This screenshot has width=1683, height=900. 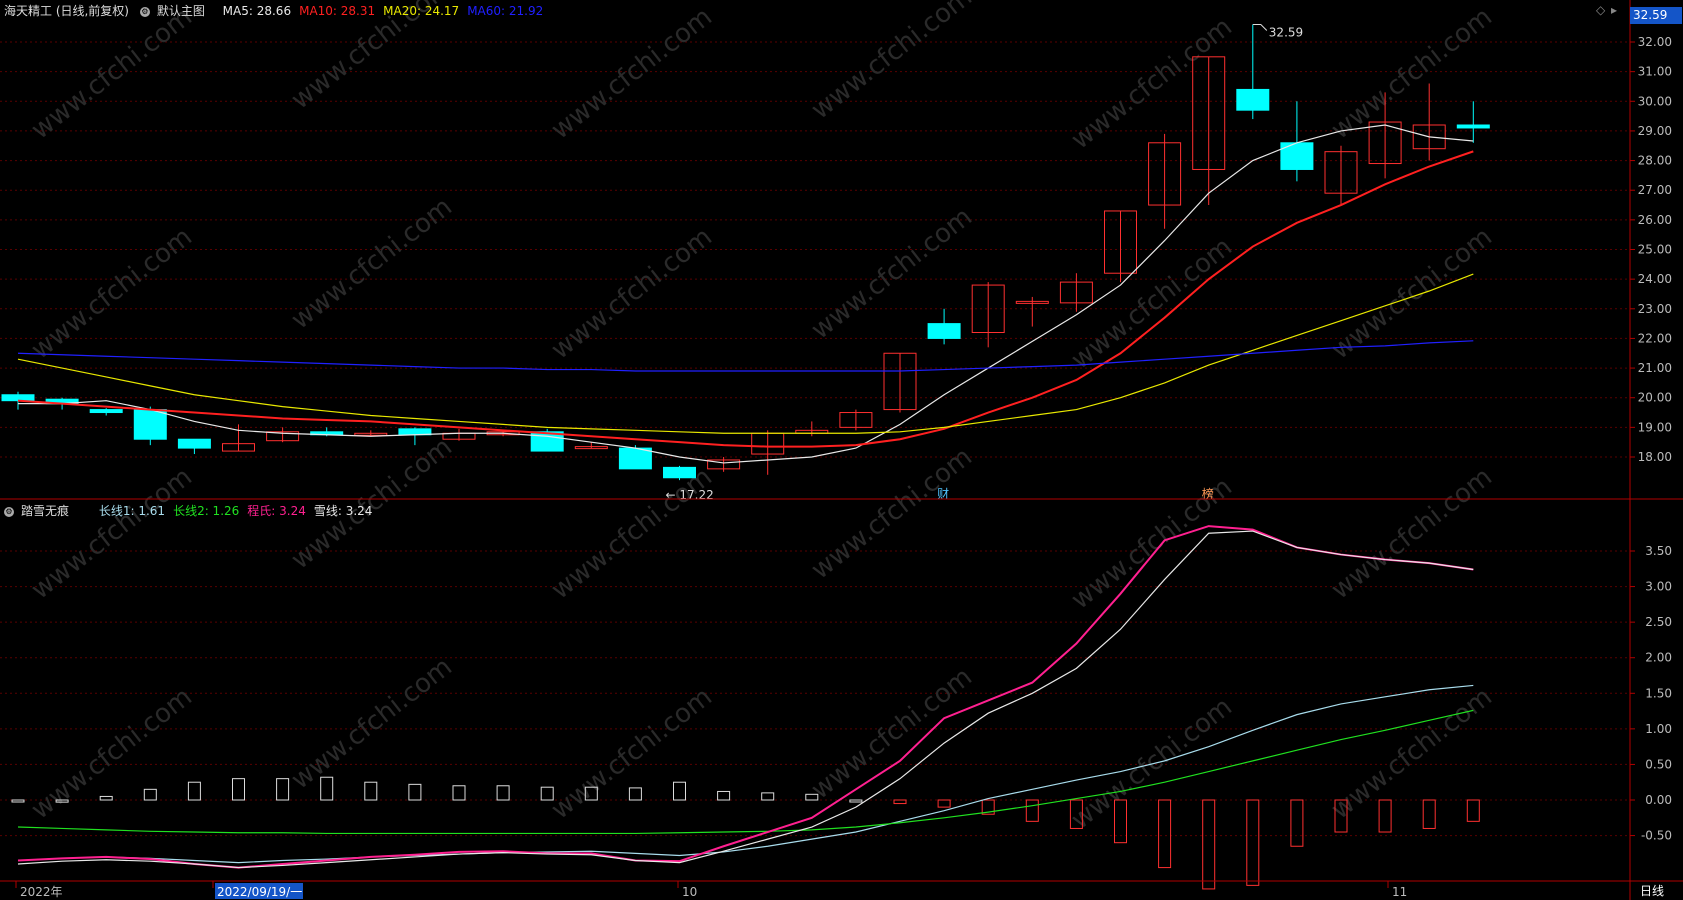 What do you see at coordinates (690, 495) in the screenshot?
I see `low-label: ← 17.22` at bounding box center [690, 495].